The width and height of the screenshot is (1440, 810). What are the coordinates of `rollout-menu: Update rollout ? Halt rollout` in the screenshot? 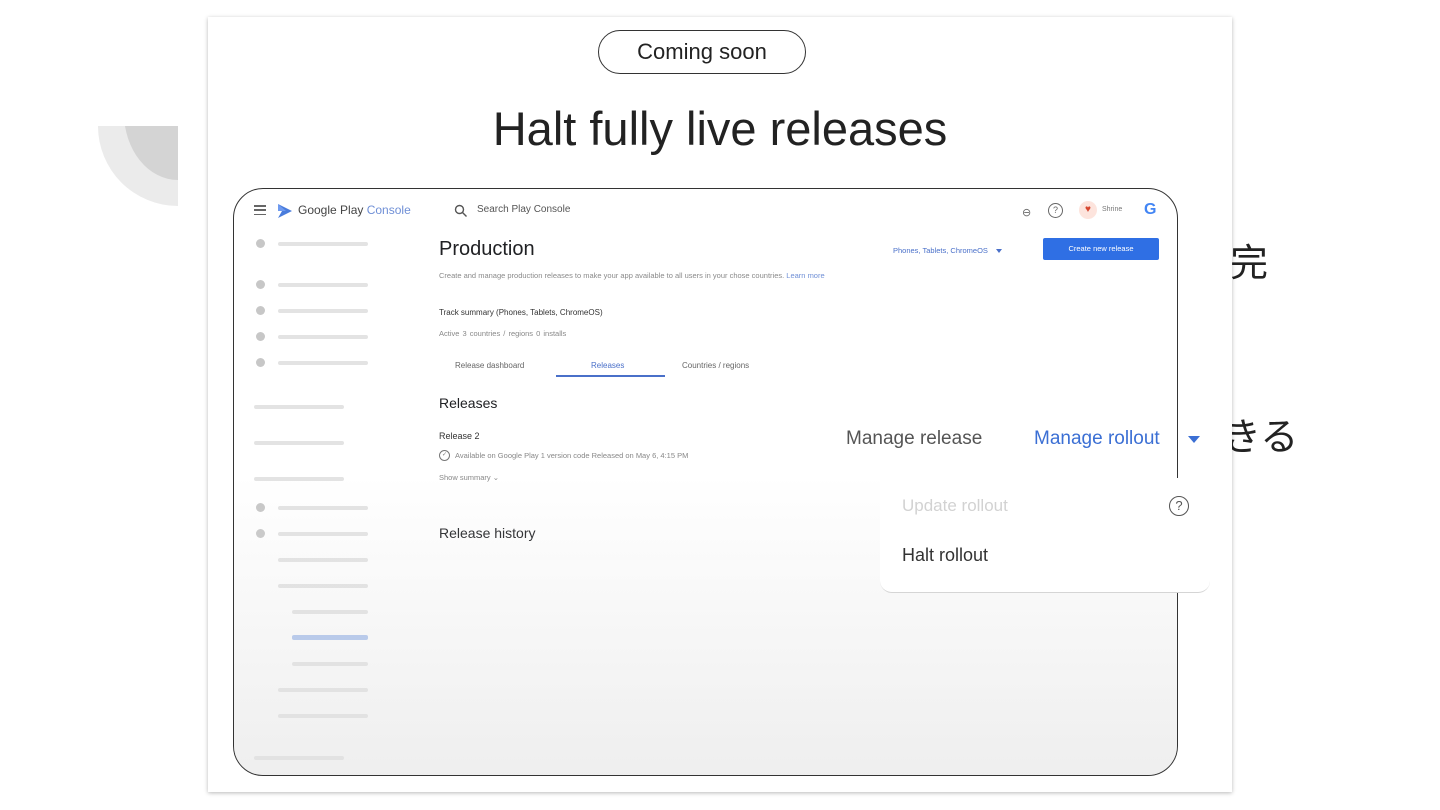 It's located at (1045, 535).